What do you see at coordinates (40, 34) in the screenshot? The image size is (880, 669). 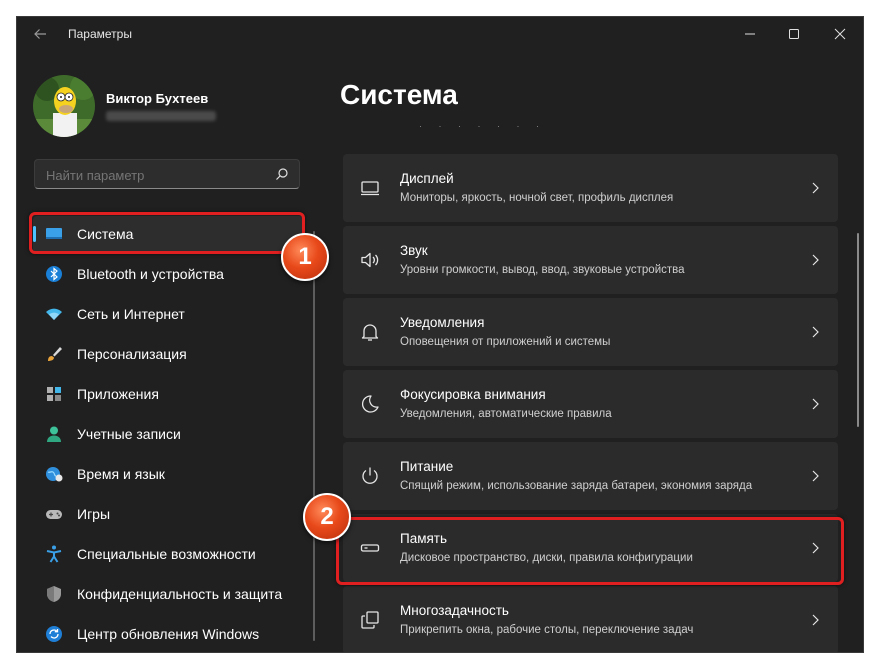 I see `back-arrow-icon` at bounding box center [40, 34].